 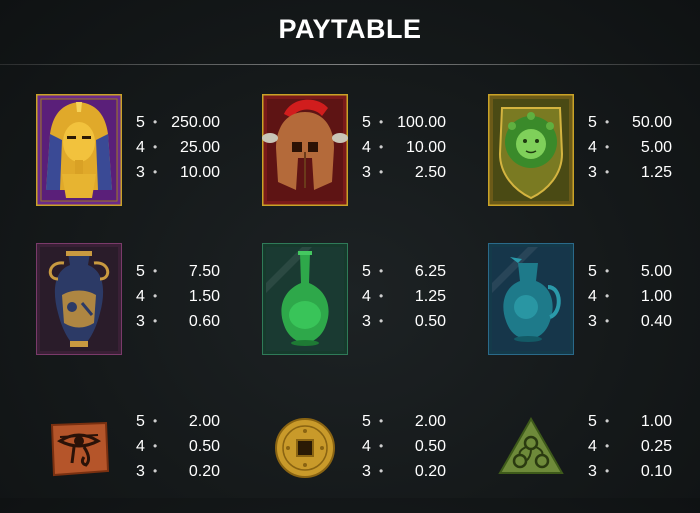 What do you see at coordinates (305, 450) in the screenshot?
I see `coin-icon` at bounding box center [305, 450].